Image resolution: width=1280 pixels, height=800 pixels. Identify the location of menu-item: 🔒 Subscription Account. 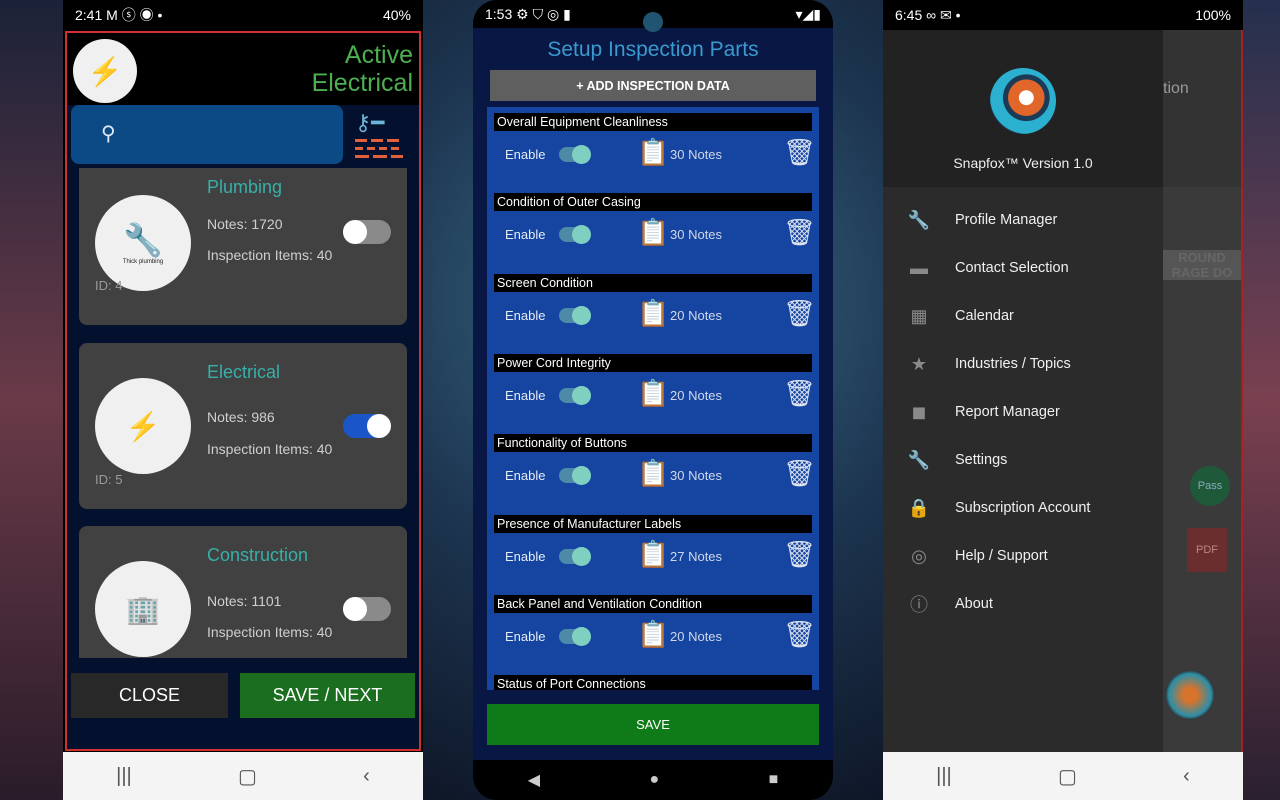
(1023, 508).